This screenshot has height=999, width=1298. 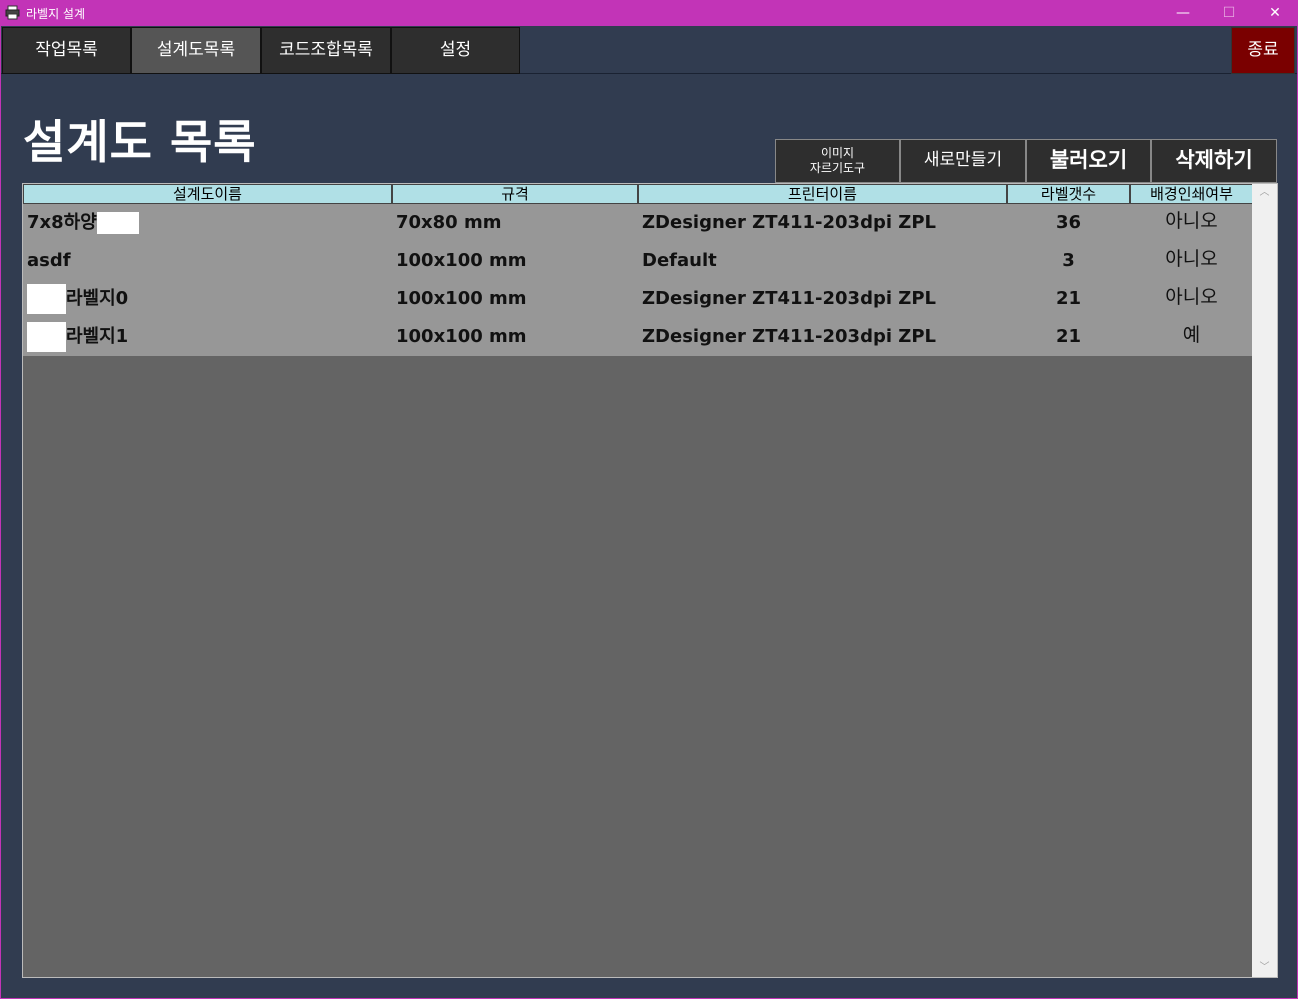 I want to click on column-header-count: 라벨갯수, so click(x=1068, y=194).